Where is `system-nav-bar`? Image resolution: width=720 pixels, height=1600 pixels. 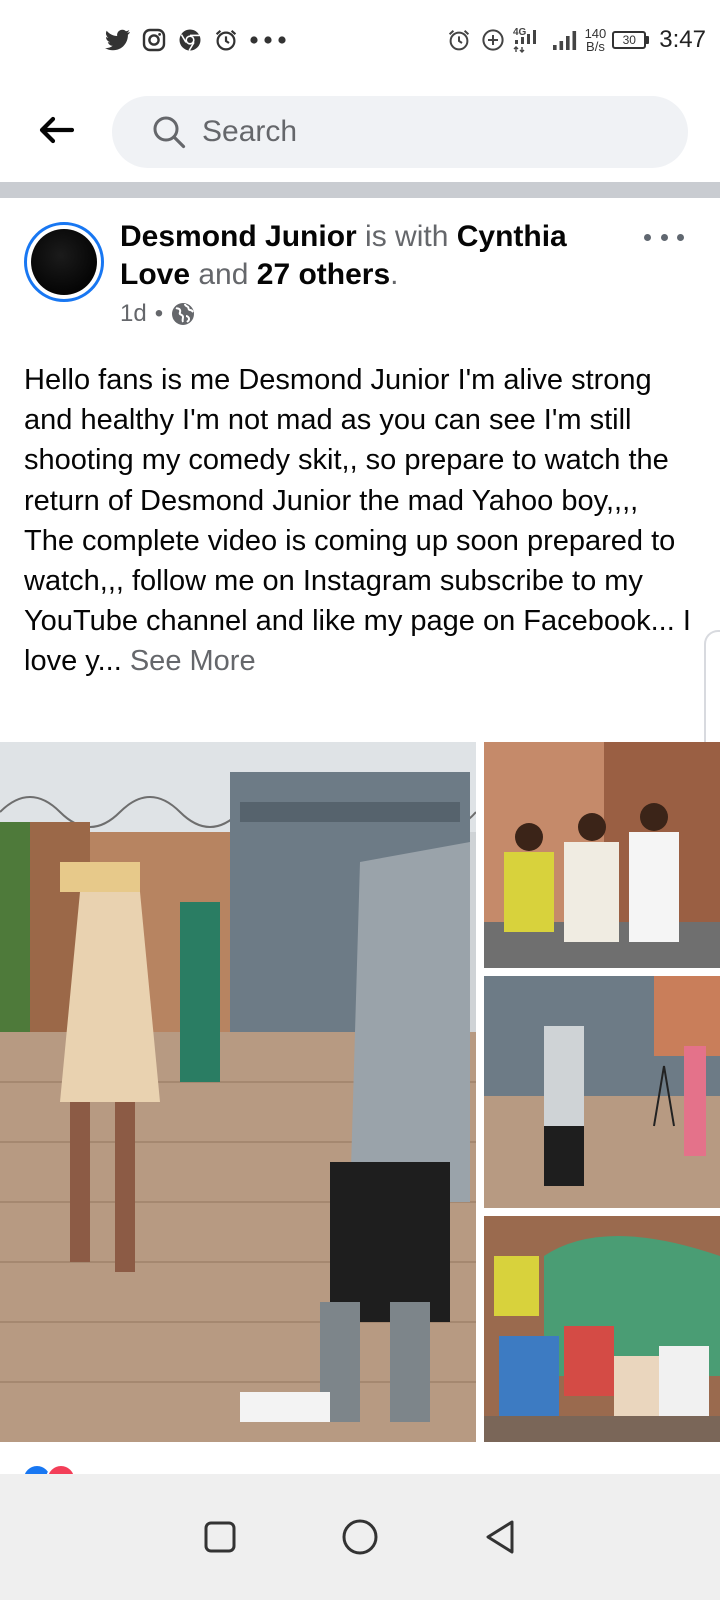 system-nav-bar is located at coordinates (360, 1537).